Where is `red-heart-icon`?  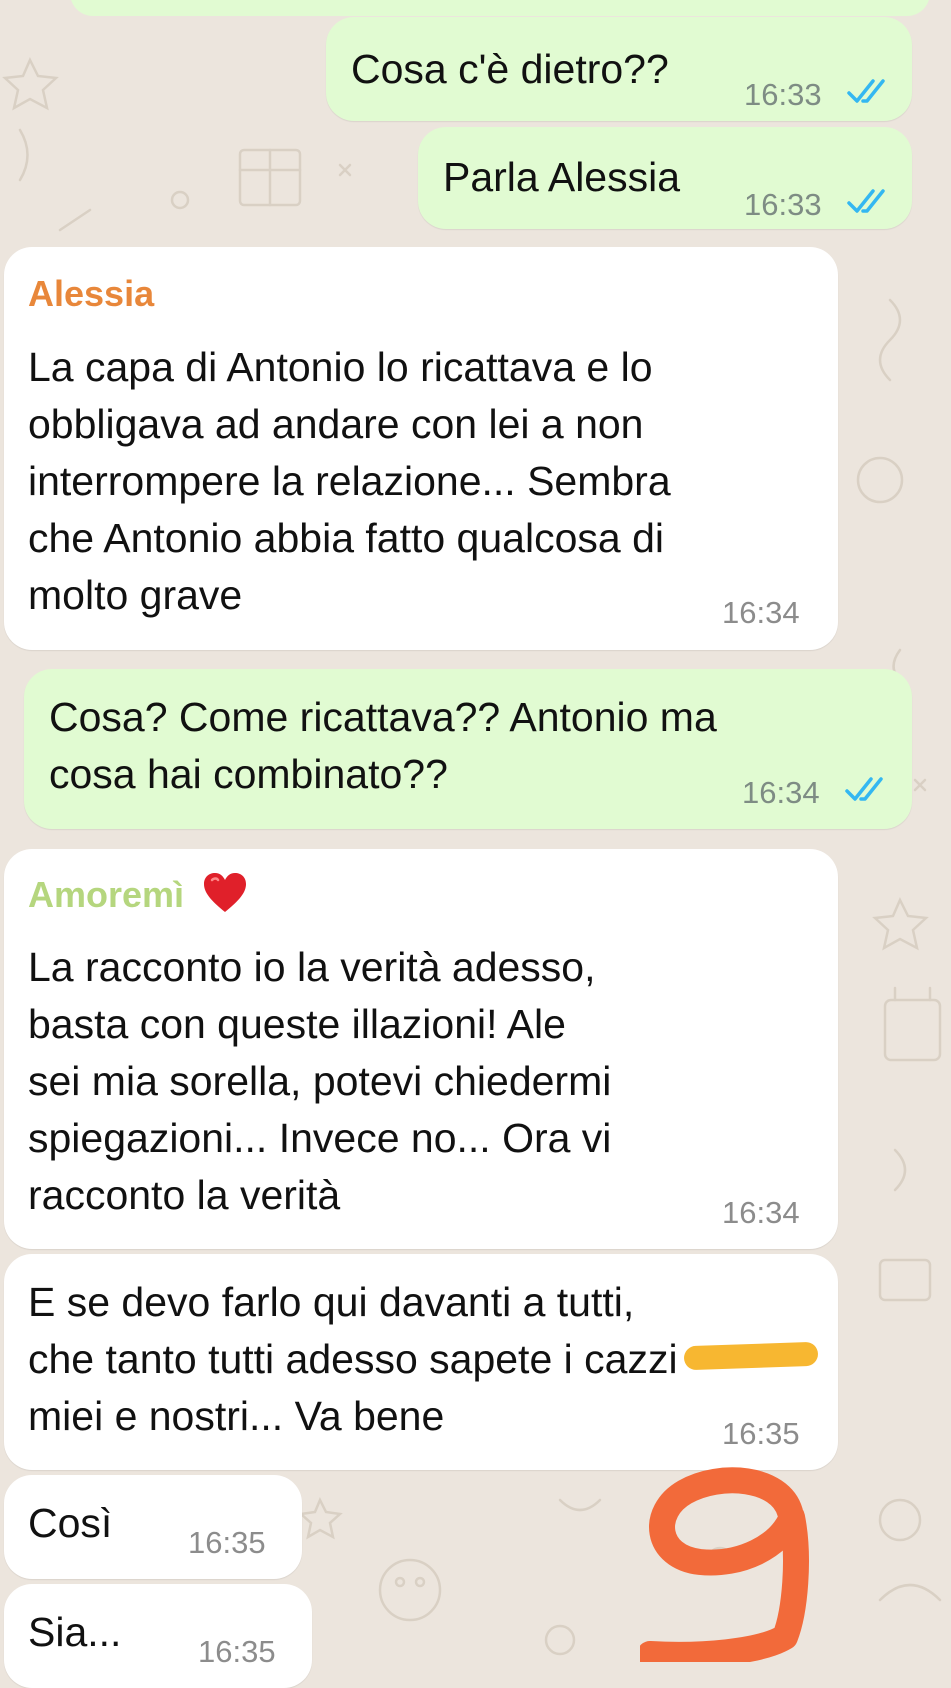 red-heart-icon is located at coordinates (225, 892).